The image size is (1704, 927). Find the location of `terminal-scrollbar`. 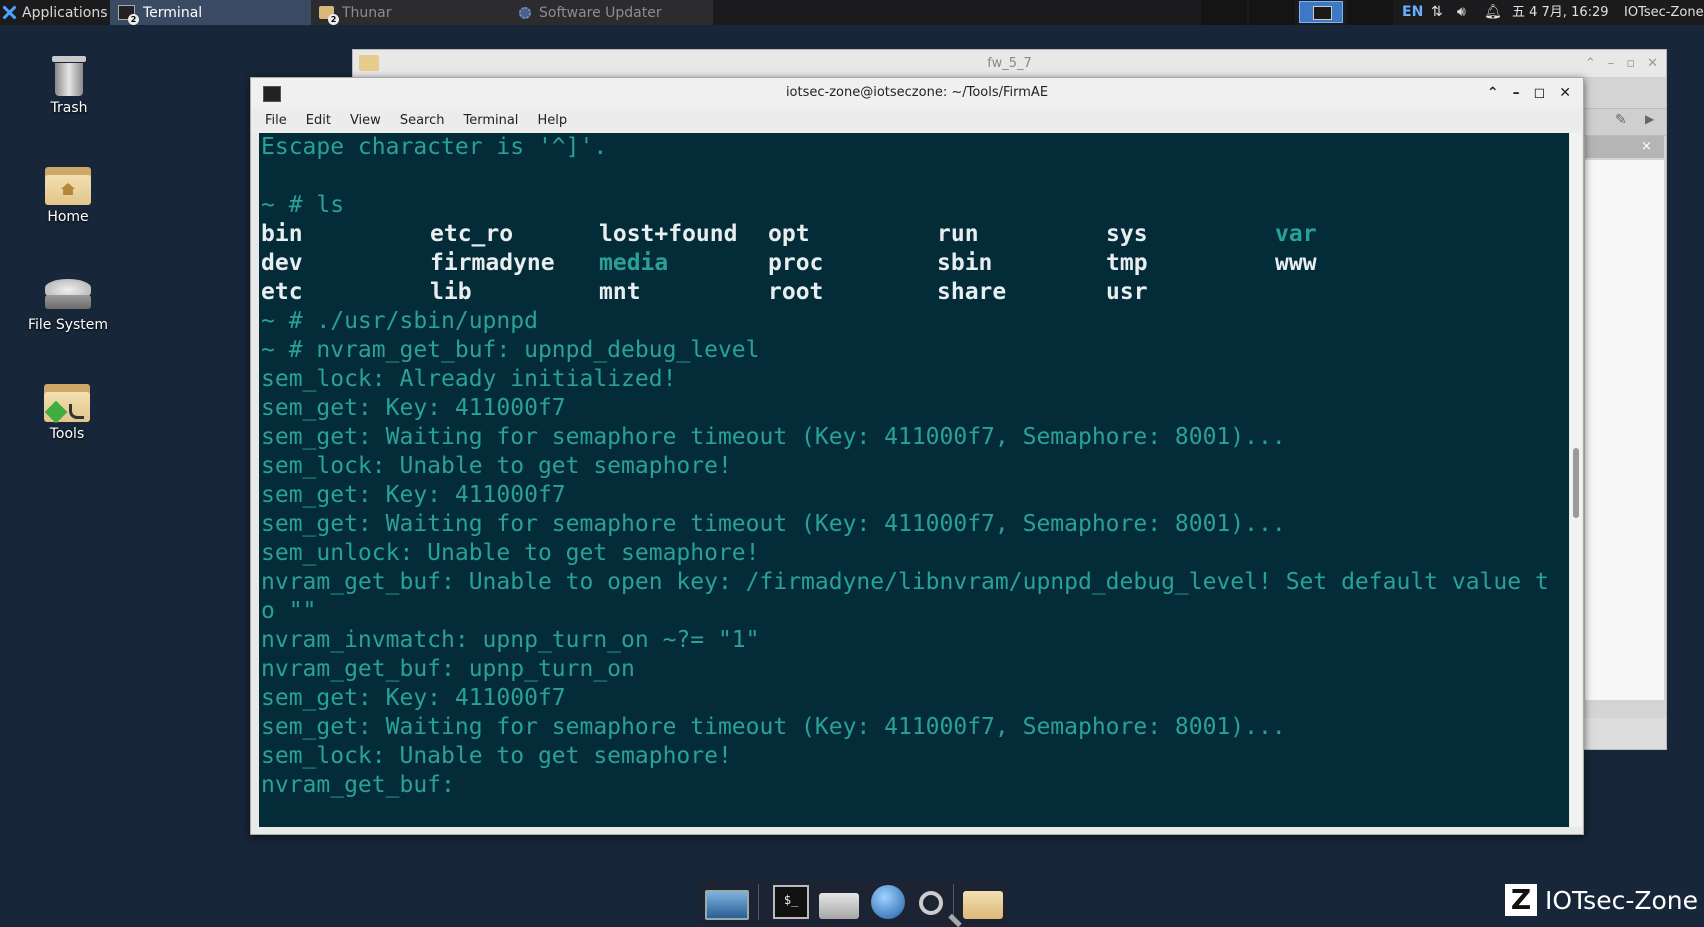

terminal-scrollbar is located at coordinates (1576, 480).